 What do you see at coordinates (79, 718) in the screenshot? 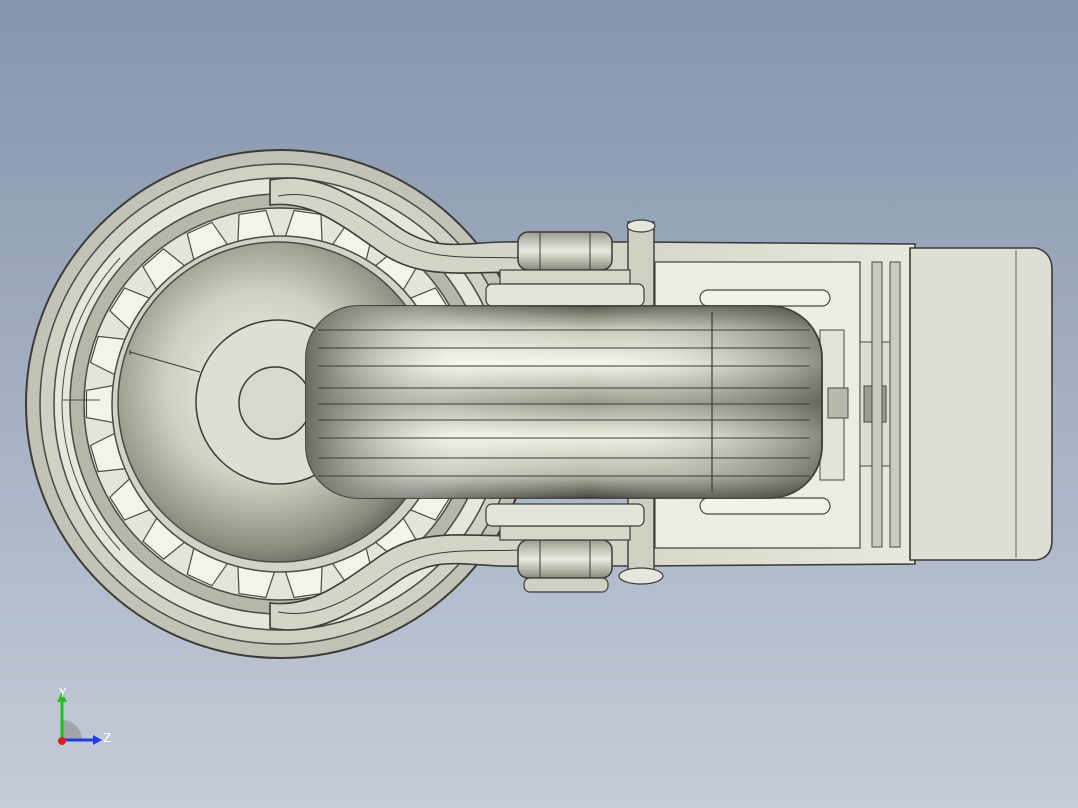
I see `axis-triad-graphic` at bounding box center [79, 718].